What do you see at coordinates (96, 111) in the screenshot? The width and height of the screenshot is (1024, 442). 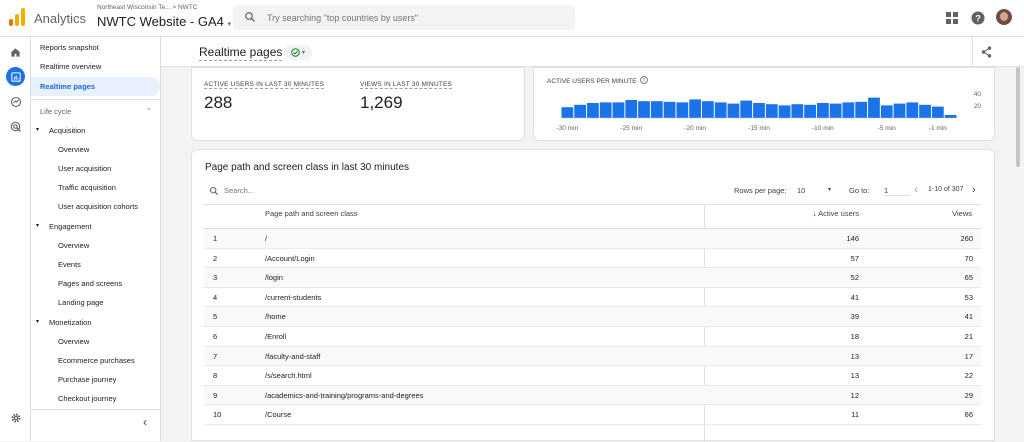 I see `nav-section-life-cycle: Life cycle ⌃` at bounding box center [96, 111].